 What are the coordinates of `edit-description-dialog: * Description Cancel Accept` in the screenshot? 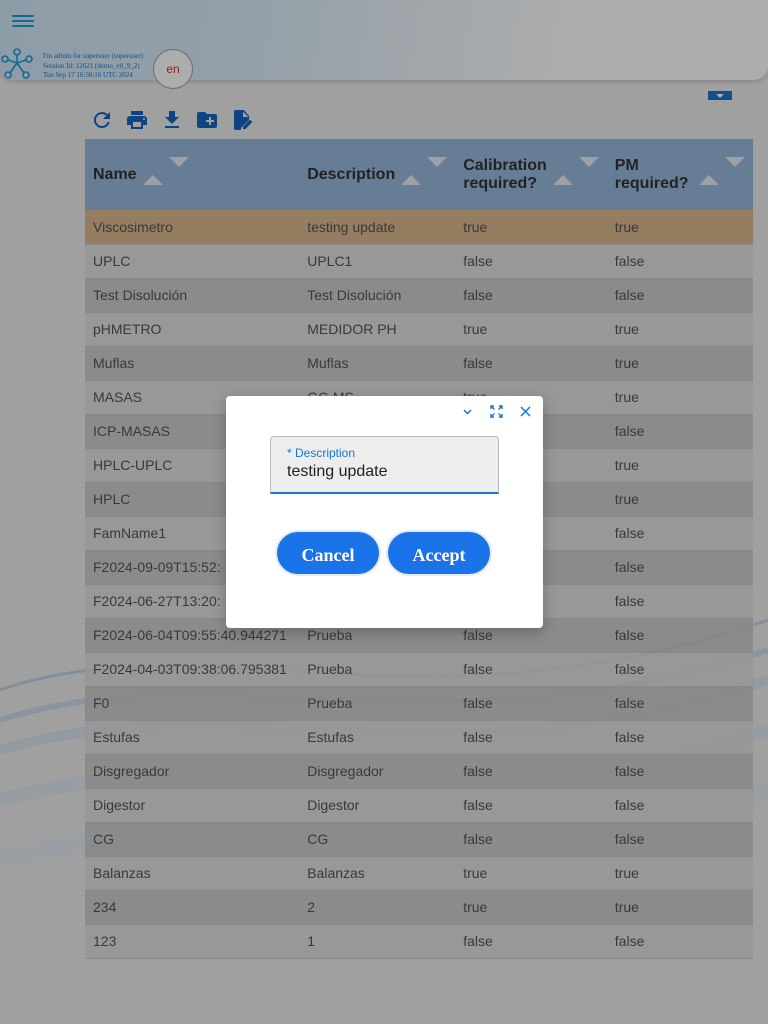 It's located at (384, 512).